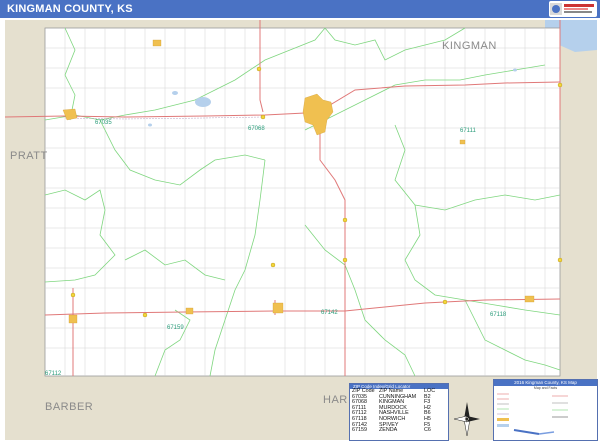  I want to click on zip-label-67035: 67035, so click(103, 123).